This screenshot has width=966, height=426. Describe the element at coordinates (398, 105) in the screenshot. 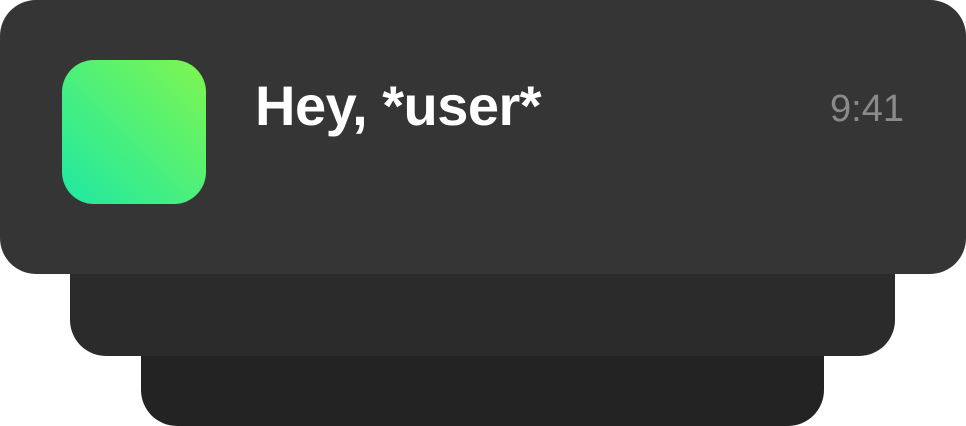

I see `notification-title: Hey, *user*` at that location.